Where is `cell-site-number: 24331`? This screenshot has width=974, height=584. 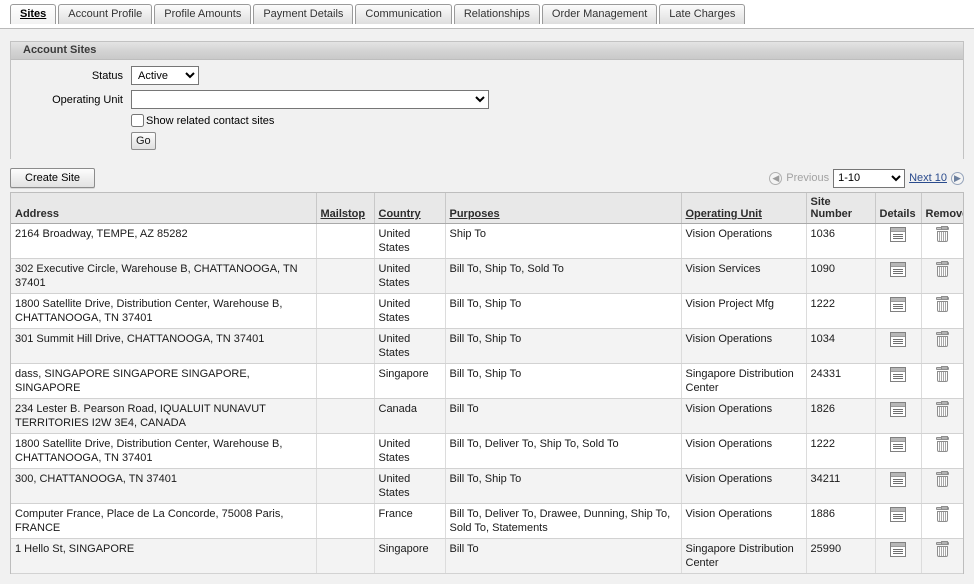 cell-site-number: 24331 is located at coordinates (841, 381).